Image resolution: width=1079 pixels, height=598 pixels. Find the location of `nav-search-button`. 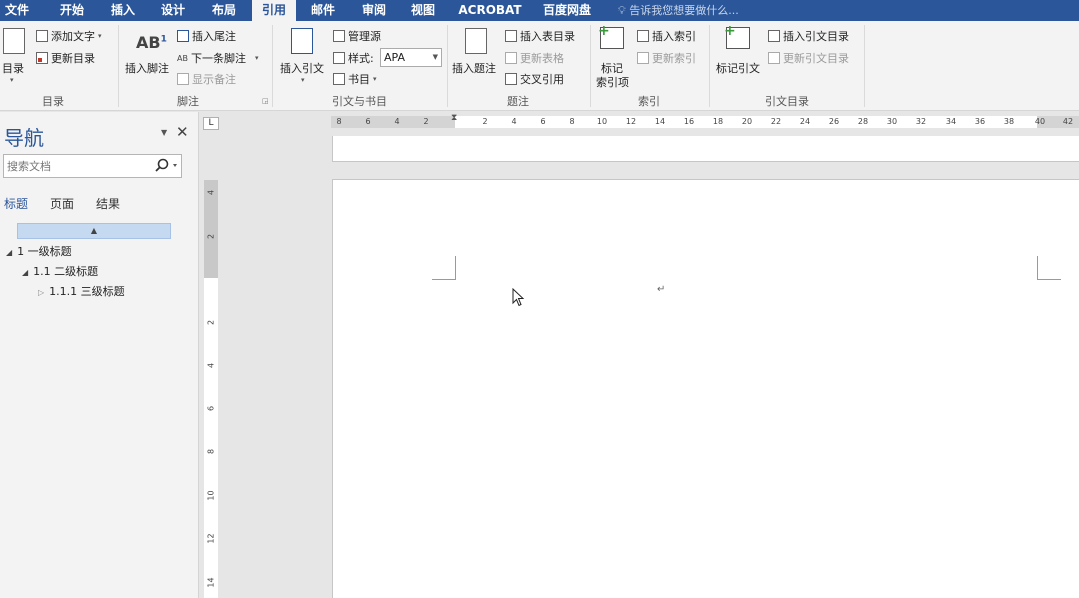

nav-search-button is located at coordinates (166, 166).